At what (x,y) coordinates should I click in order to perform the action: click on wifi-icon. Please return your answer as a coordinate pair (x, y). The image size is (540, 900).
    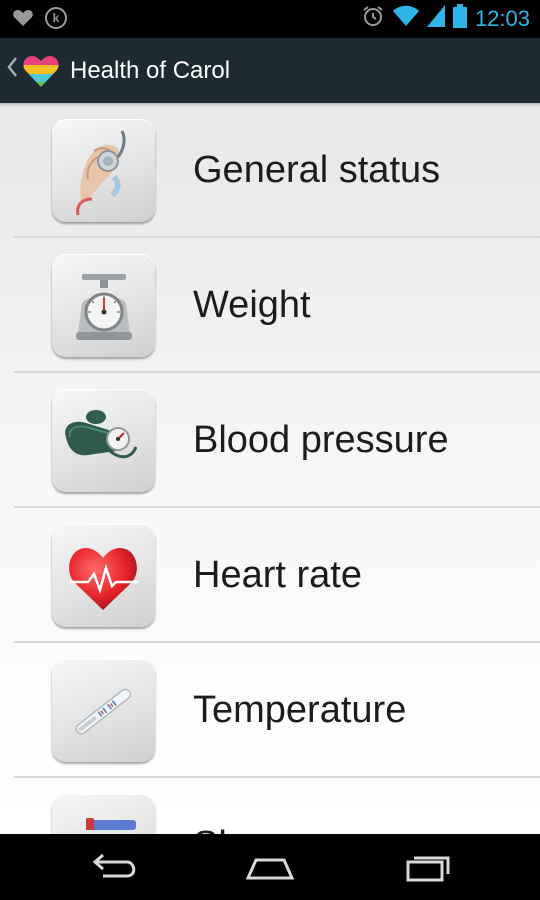
    Looking at the image, I should click on (405, 18).